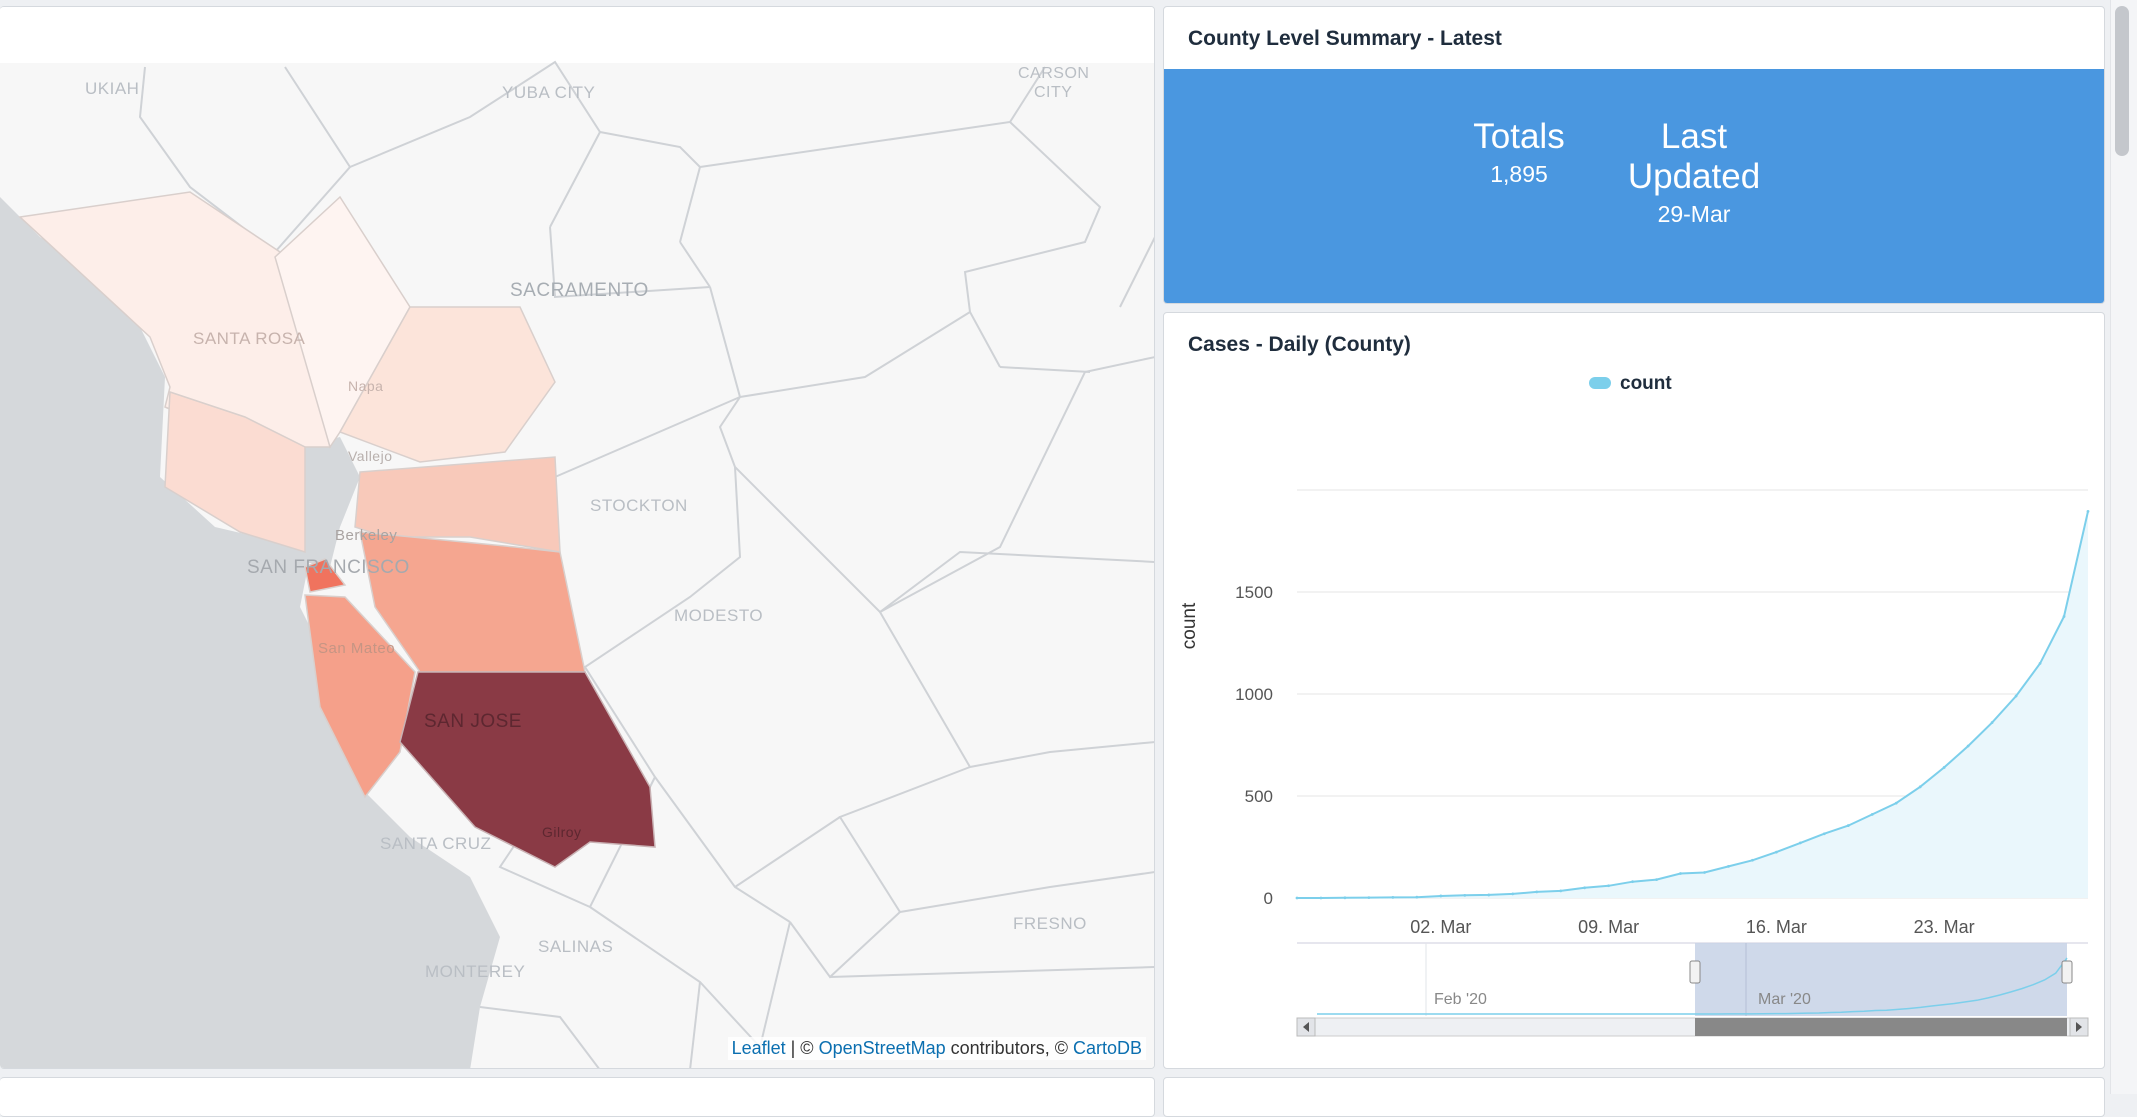  What do you see at coordinates (718, 615) in the screenshot?
I see `city-label: MODESTO` at bounding box center [718, 615].